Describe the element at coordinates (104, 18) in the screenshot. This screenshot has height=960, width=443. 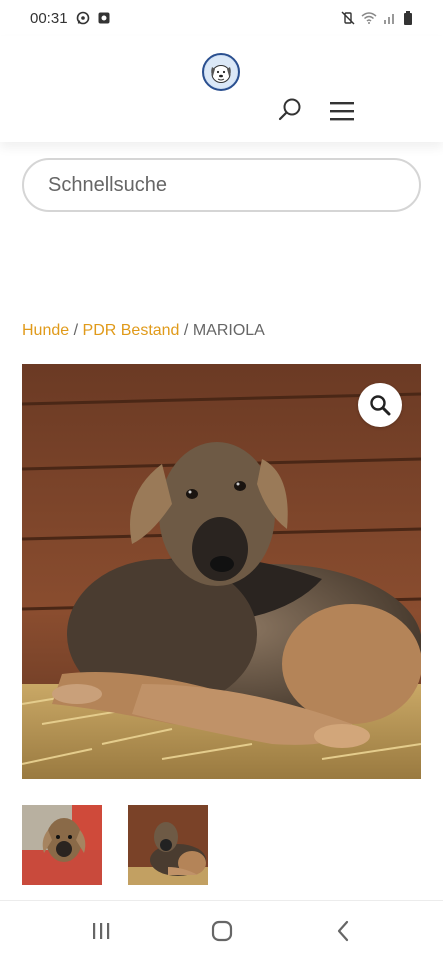
I see `notification-icon` at that location.